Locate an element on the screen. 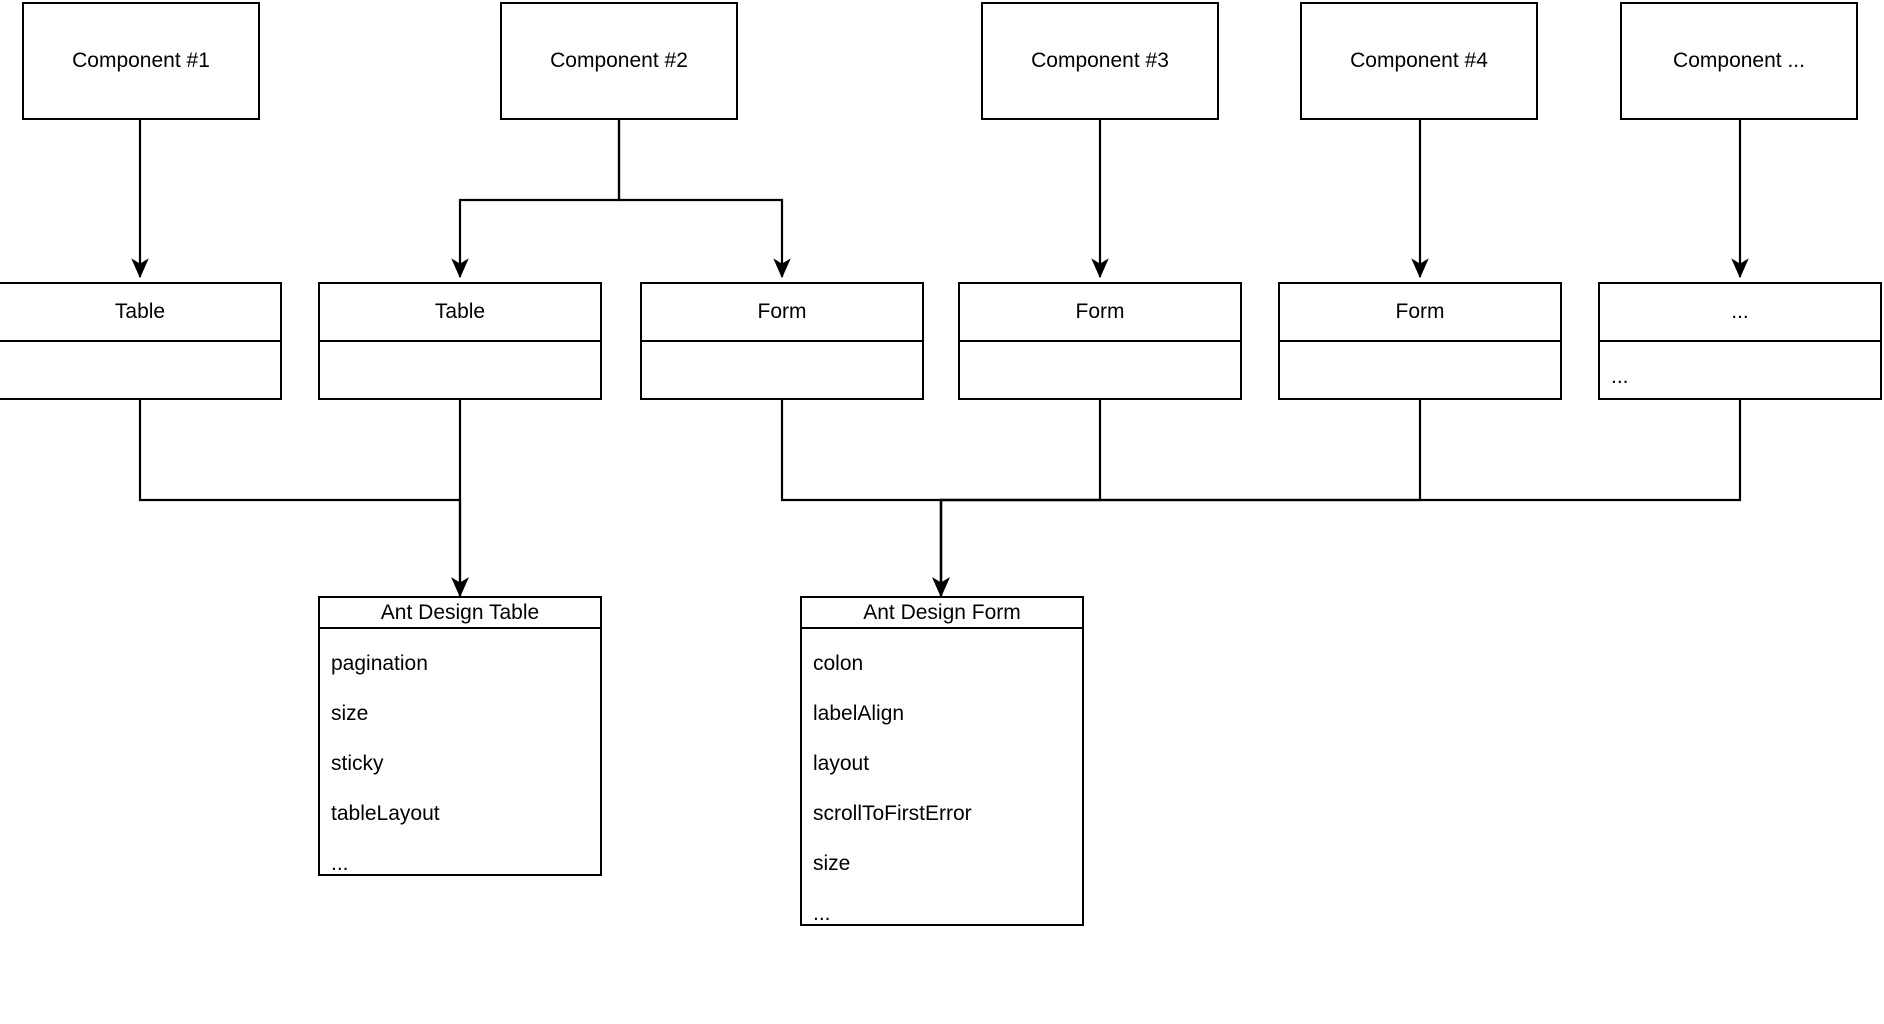 The image size is (1884, 1024). node-component-3-label: Component #3 is located at coordinates (1100, 61).